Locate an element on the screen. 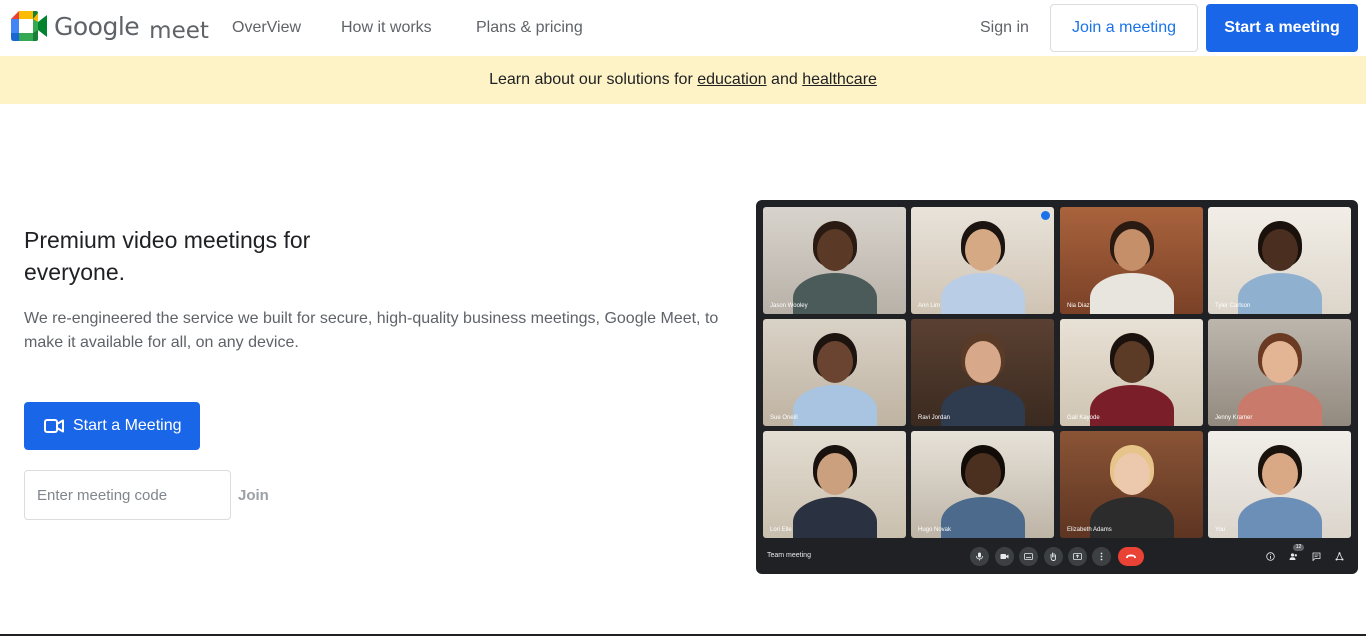 Image resolution: width=1366 pixels, height=636 pixels. pin-icon is located at coordinates (1045, 215).